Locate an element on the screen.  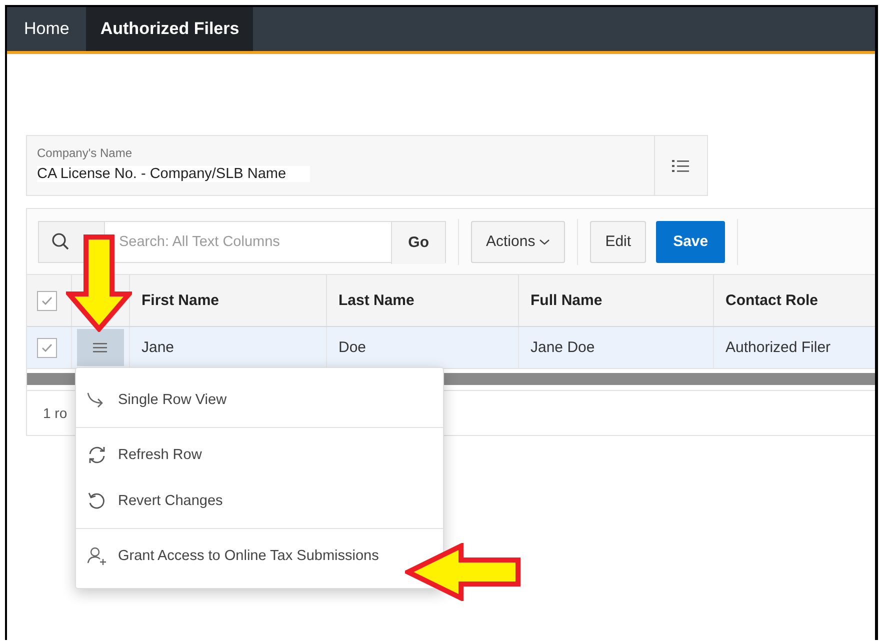
column-header: First Name is located at coordinates (227, 300).